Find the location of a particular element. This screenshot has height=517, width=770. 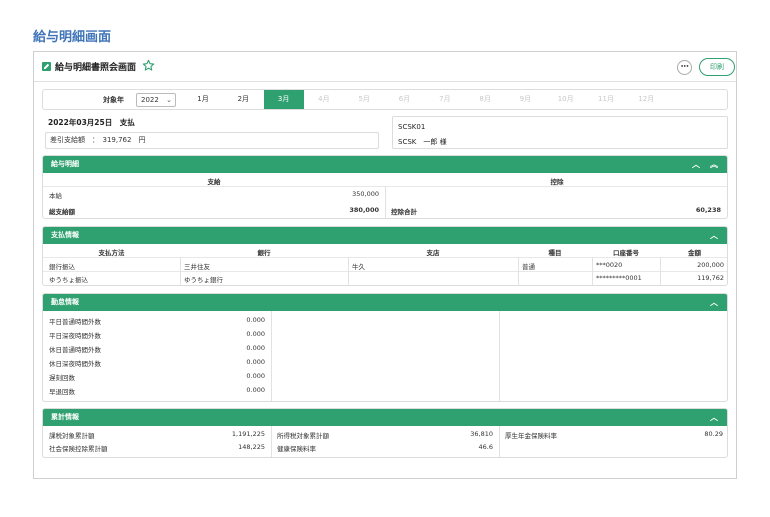

cumulative-section-header: 累計情報 ︿ is located at coordinates (385, 417).